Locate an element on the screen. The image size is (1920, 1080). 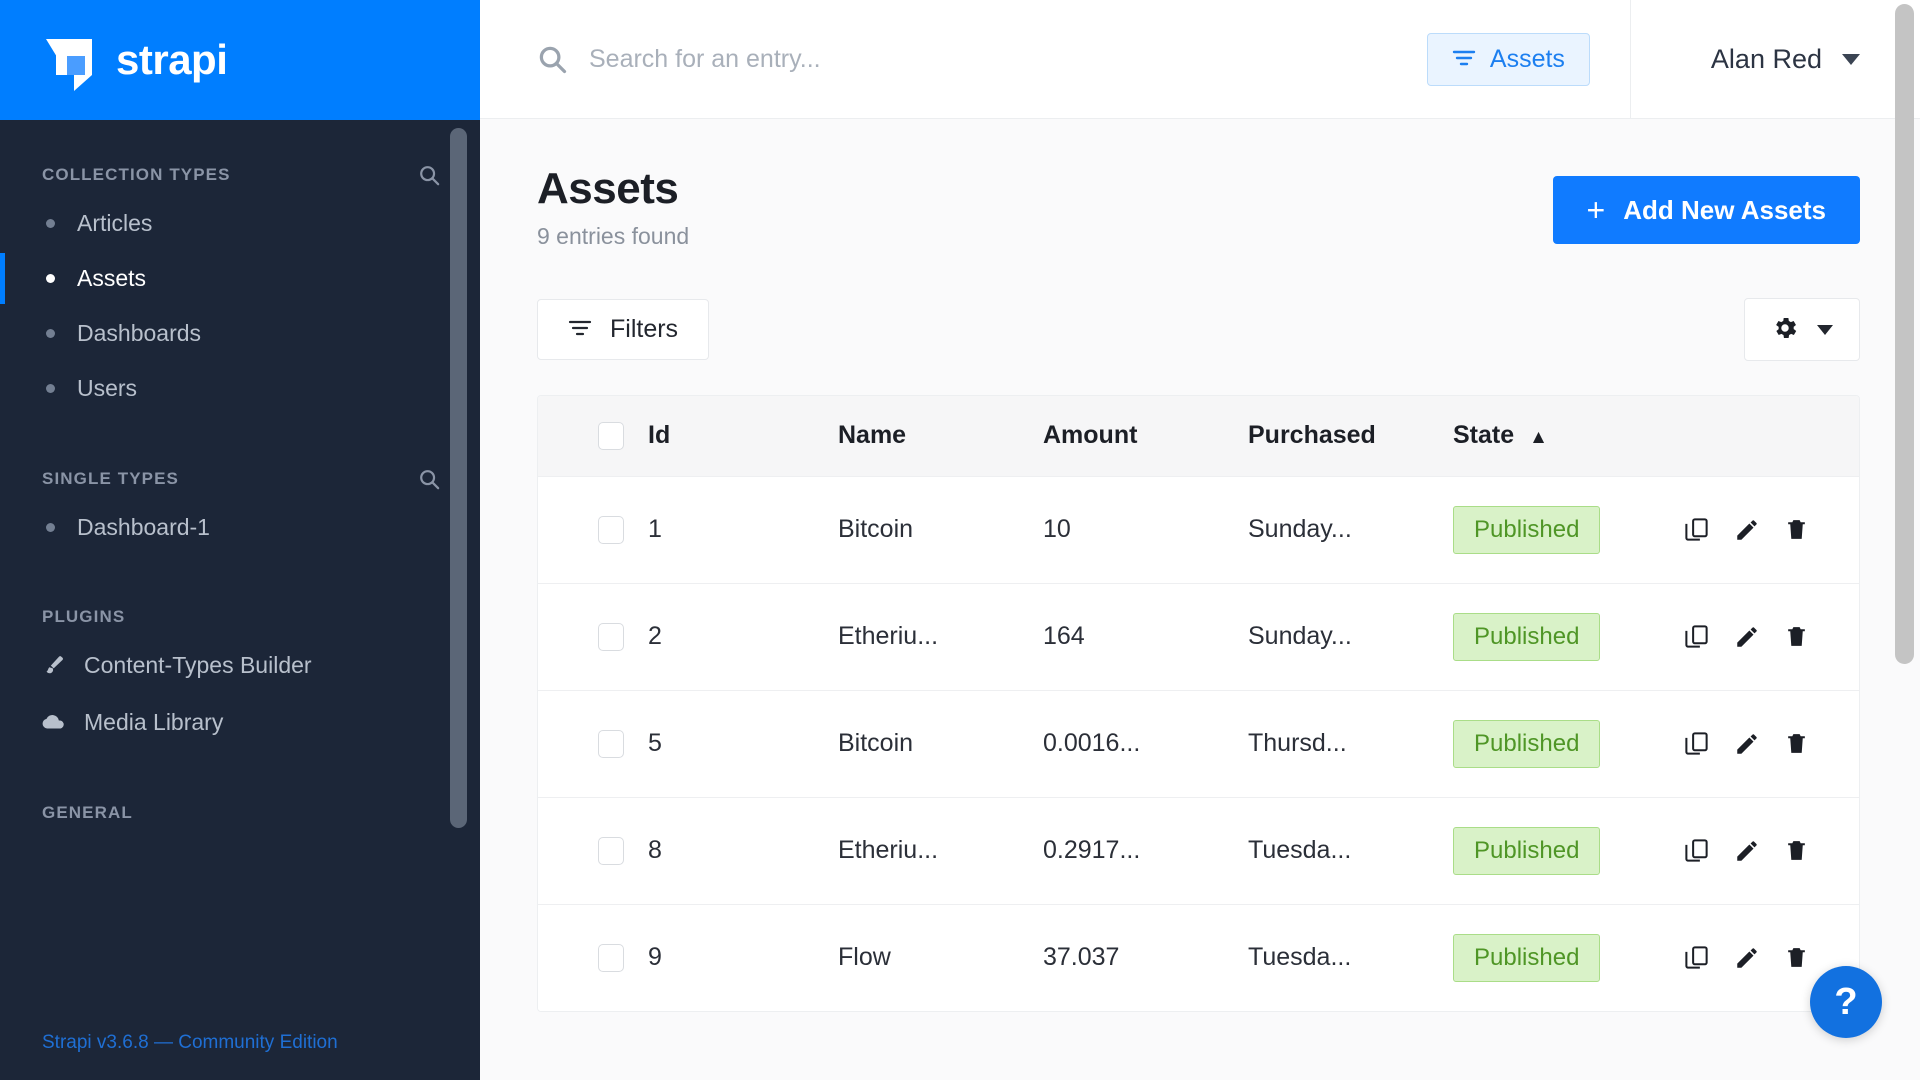
sort-ascending-icon: ▲ is located at coordinates (1538, 438).